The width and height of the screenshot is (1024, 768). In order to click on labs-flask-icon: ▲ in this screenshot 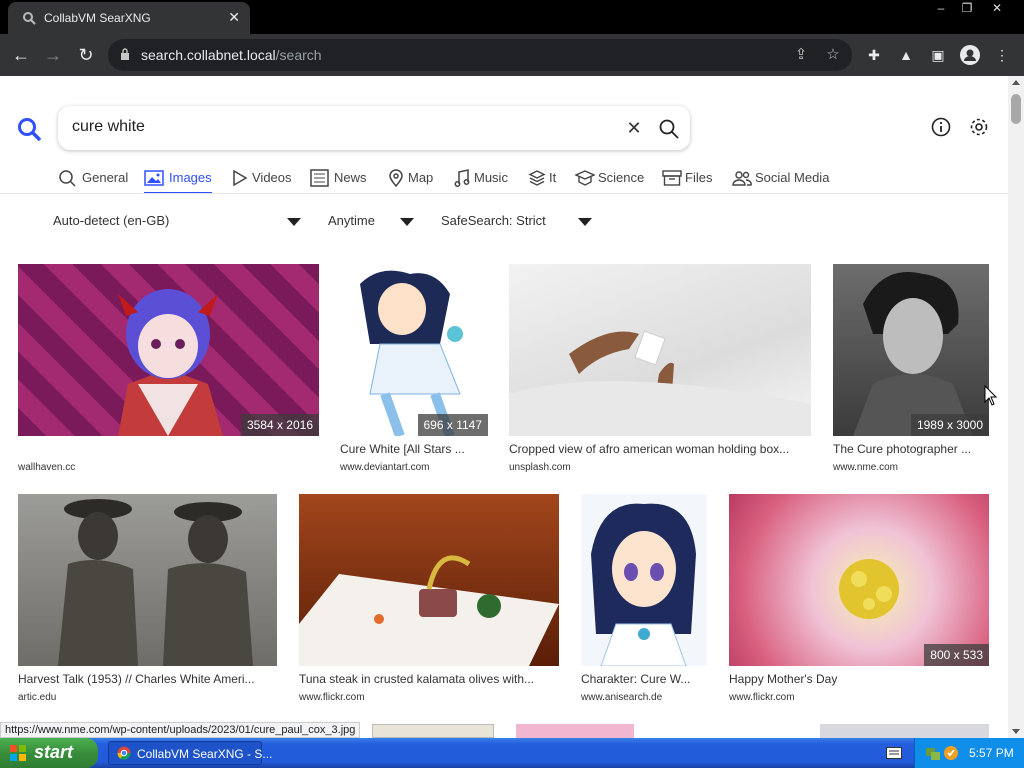, I will do `click(906, 55)`.